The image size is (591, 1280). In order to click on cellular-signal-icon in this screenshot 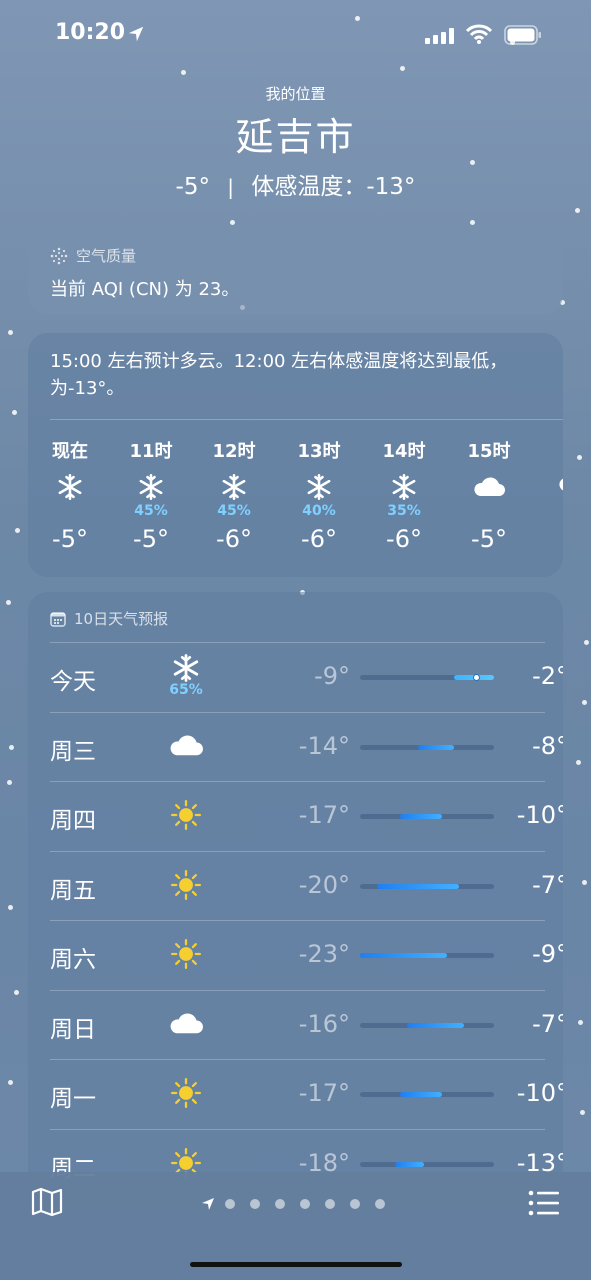, I will do `click(439, 36)`.